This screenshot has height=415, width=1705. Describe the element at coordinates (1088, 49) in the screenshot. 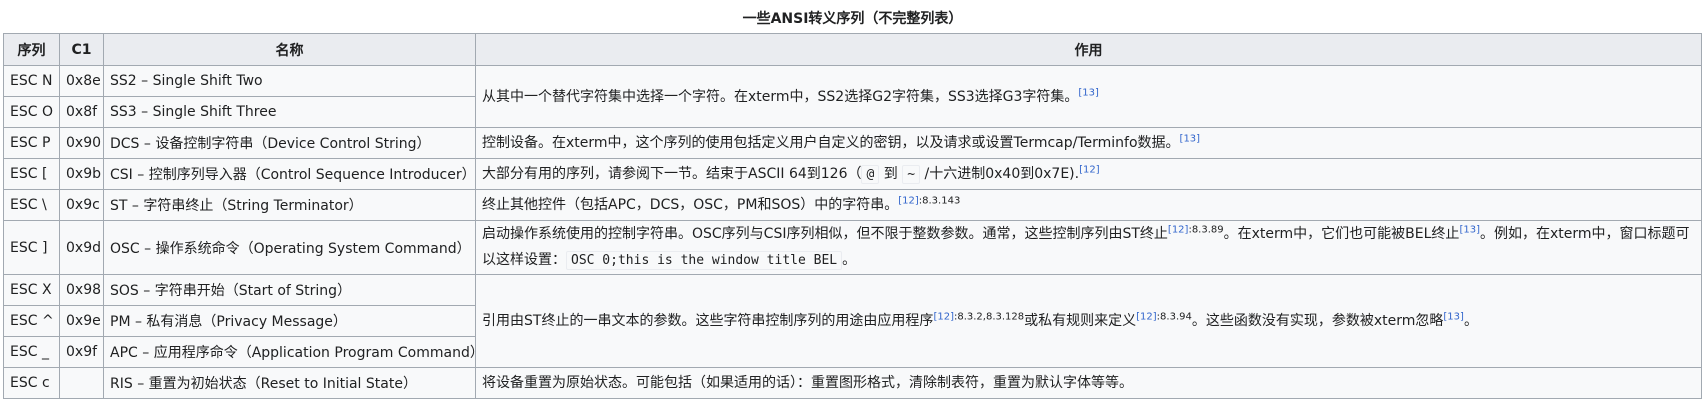

I see `header-use: 作用` at that location.